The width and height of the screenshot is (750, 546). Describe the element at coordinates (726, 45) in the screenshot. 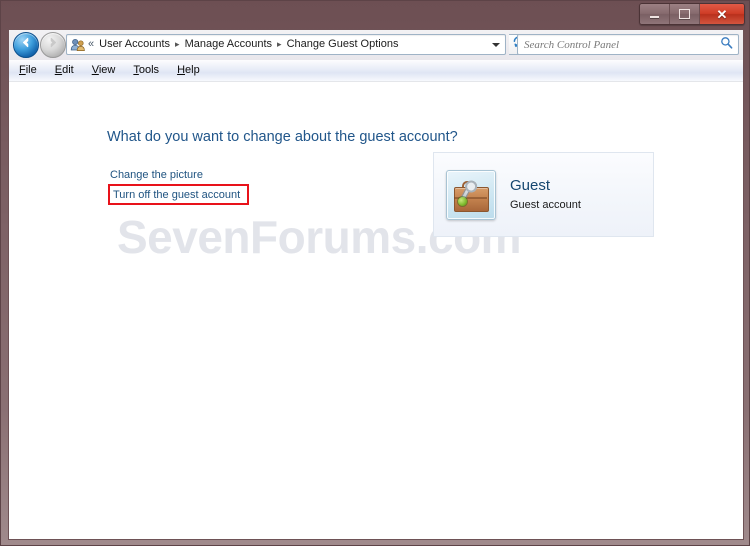

I see `search-icon` at that location.